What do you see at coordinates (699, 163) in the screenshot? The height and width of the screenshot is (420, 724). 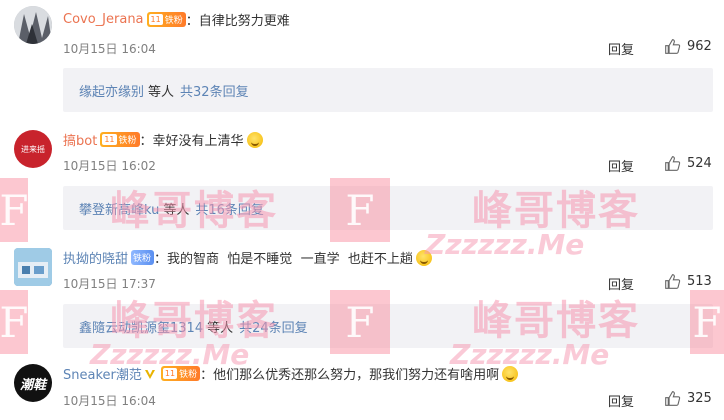 I see `like-count: 524` at bounding box center [699, 163].